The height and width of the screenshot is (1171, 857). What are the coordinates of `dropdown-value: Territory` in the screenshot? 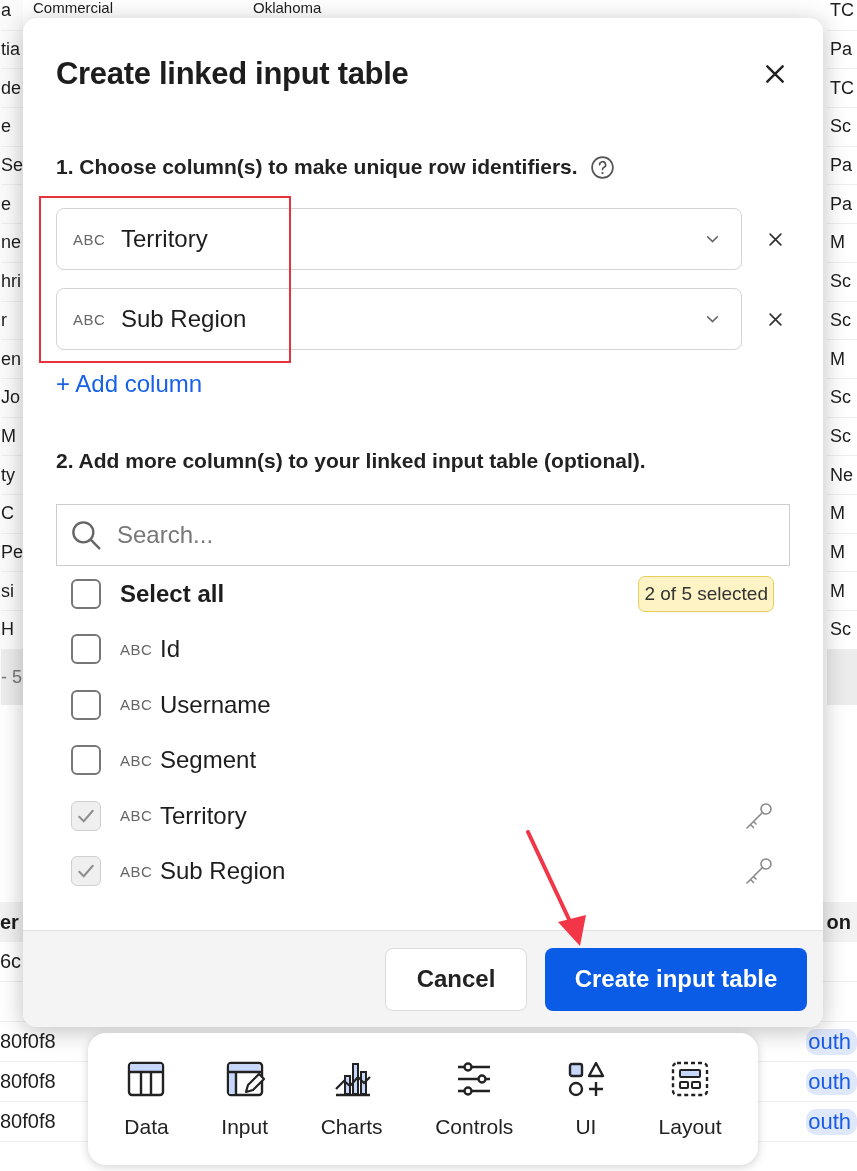 It's located at (165, 239).